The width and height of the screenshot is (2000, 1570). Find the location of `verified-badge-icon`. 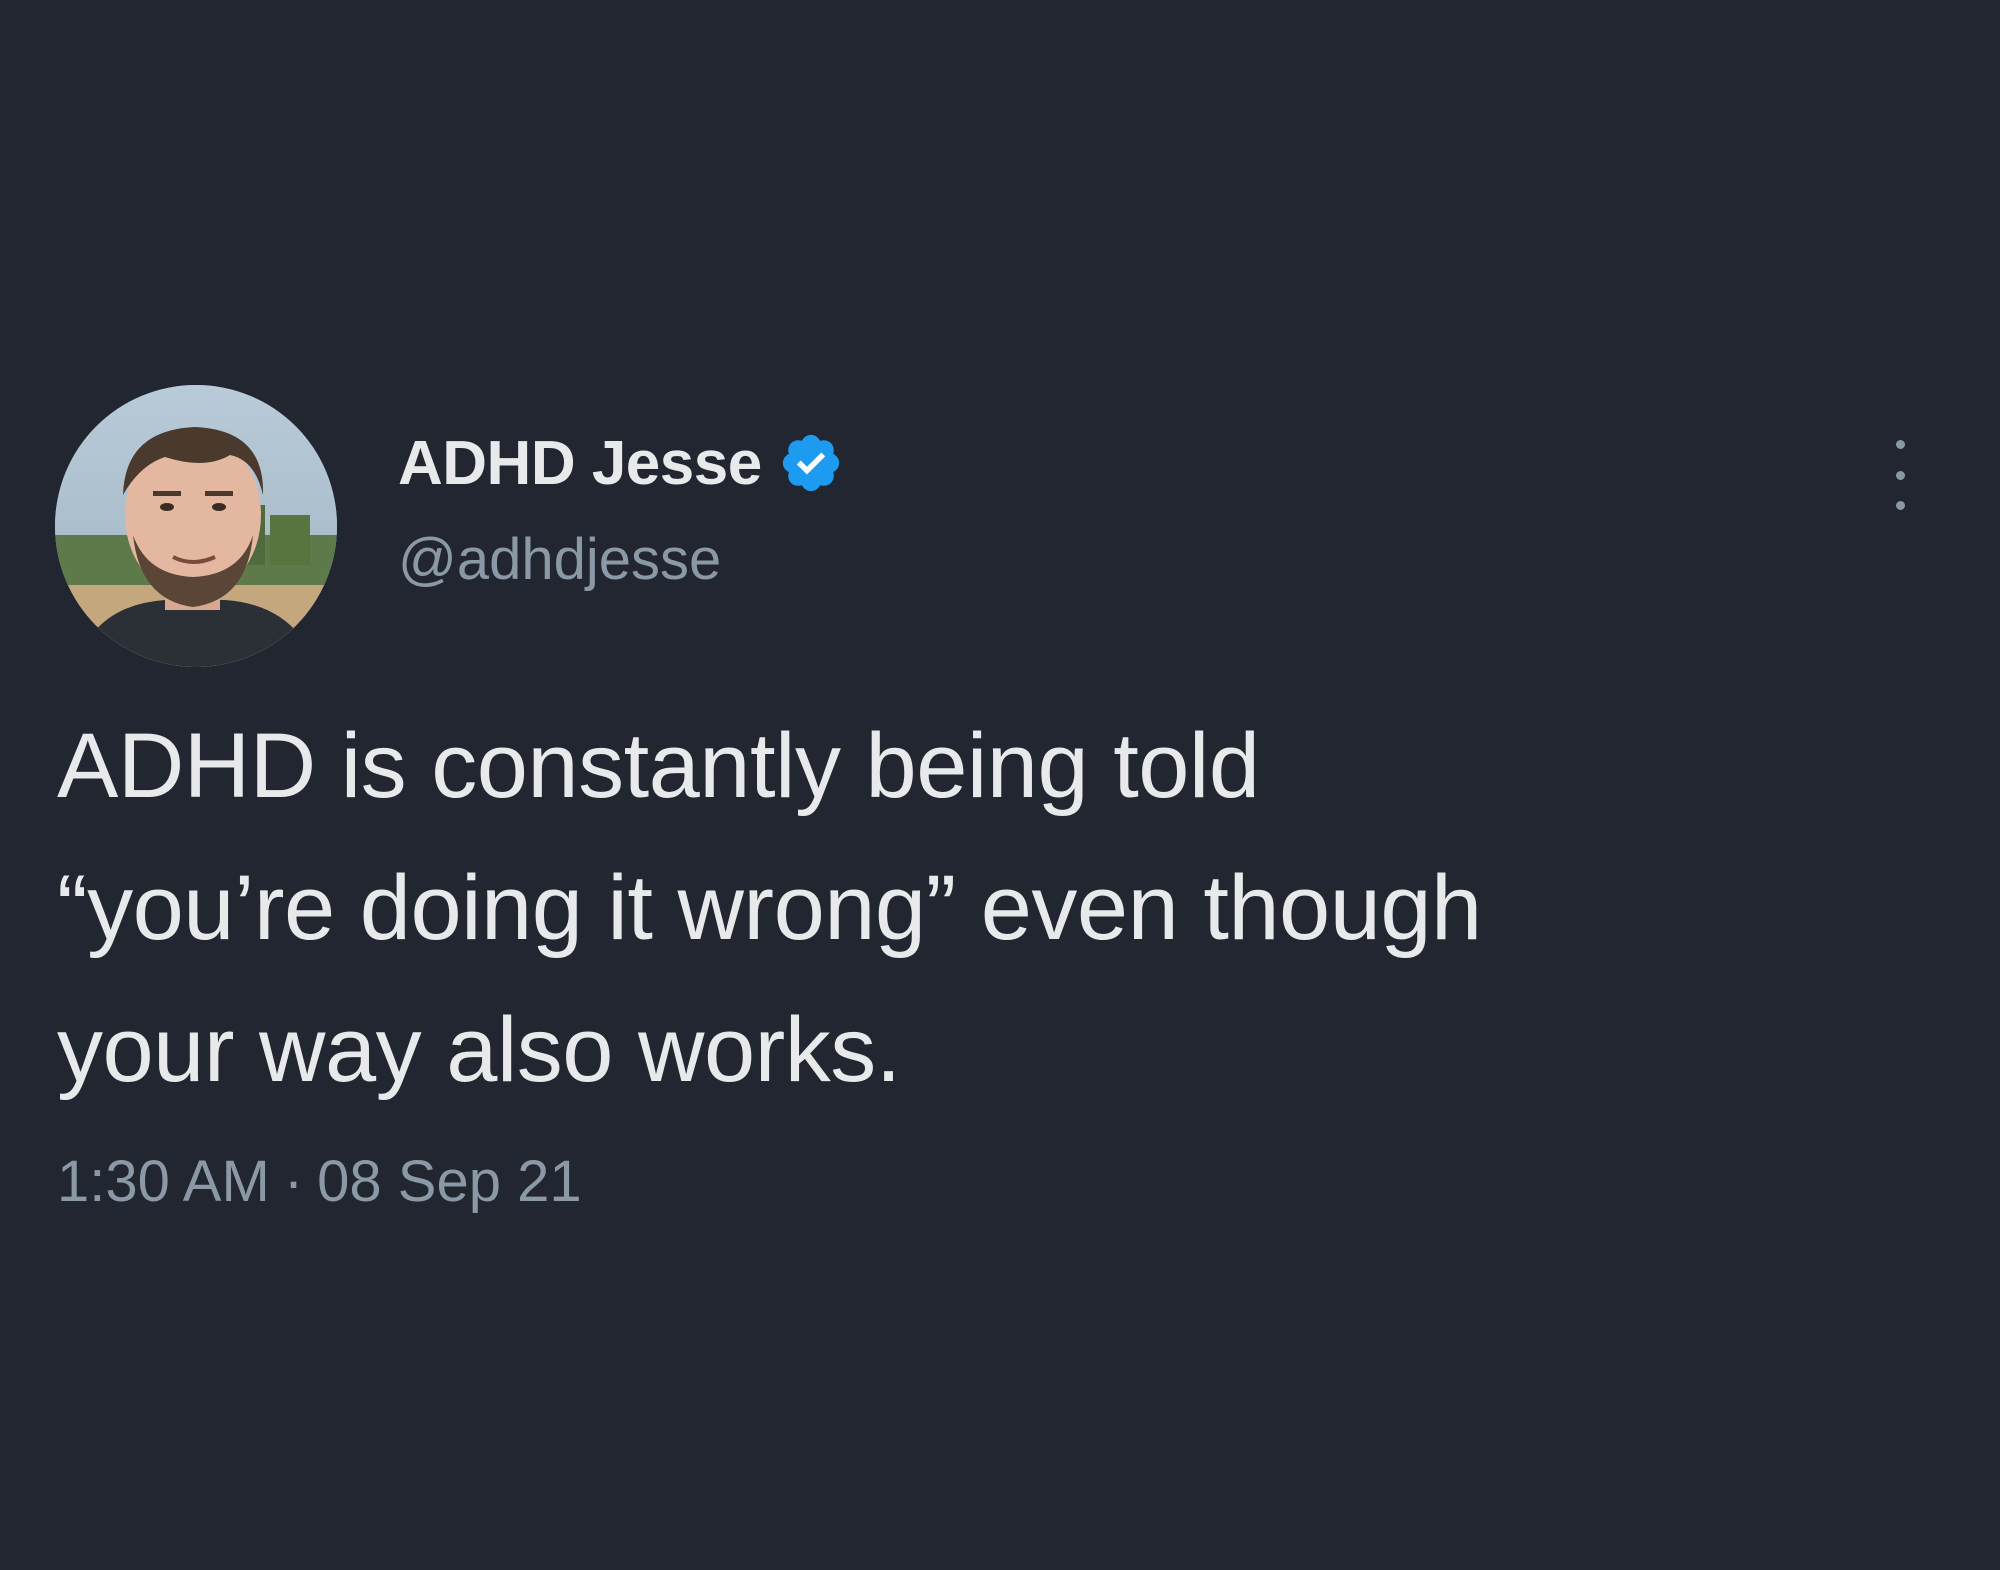

verified-badge-icon is located at coordinates (811, 463).